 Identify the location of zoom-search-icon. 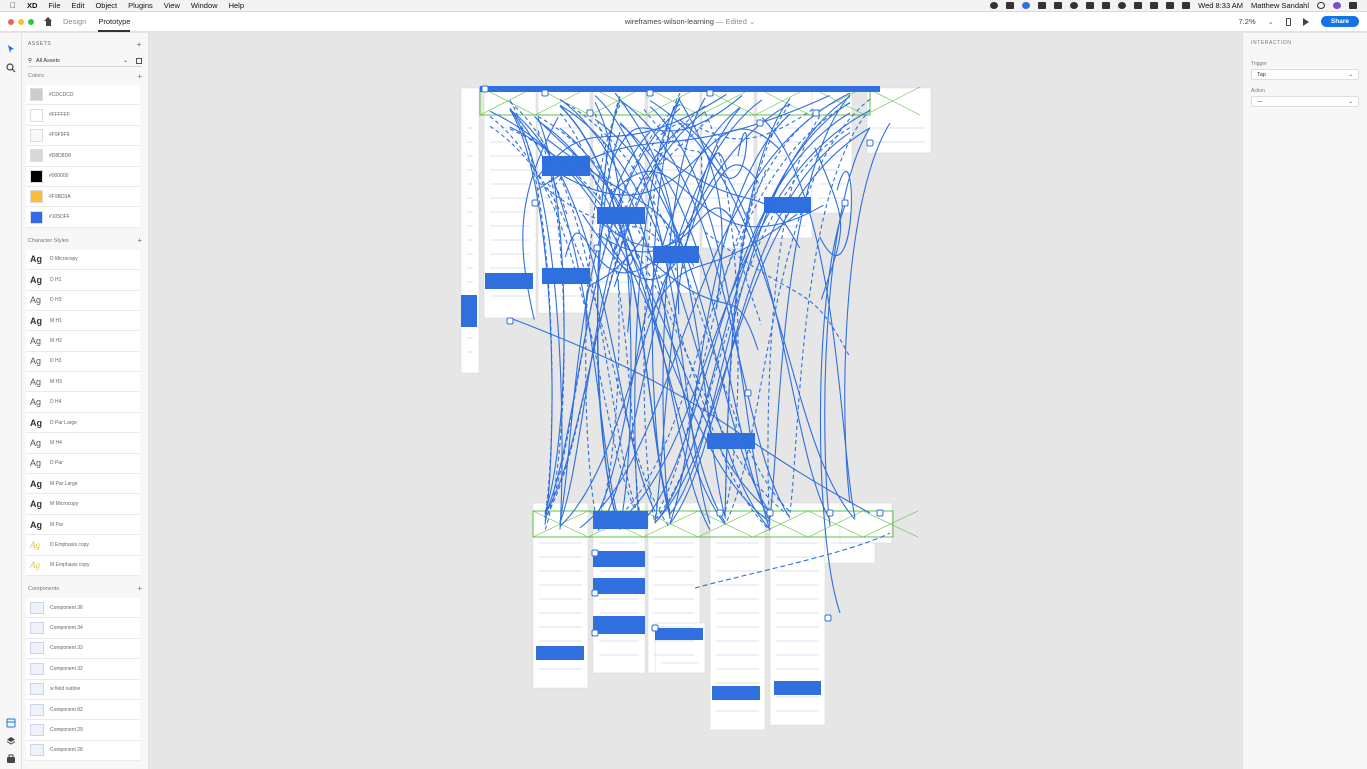
(11, 66).